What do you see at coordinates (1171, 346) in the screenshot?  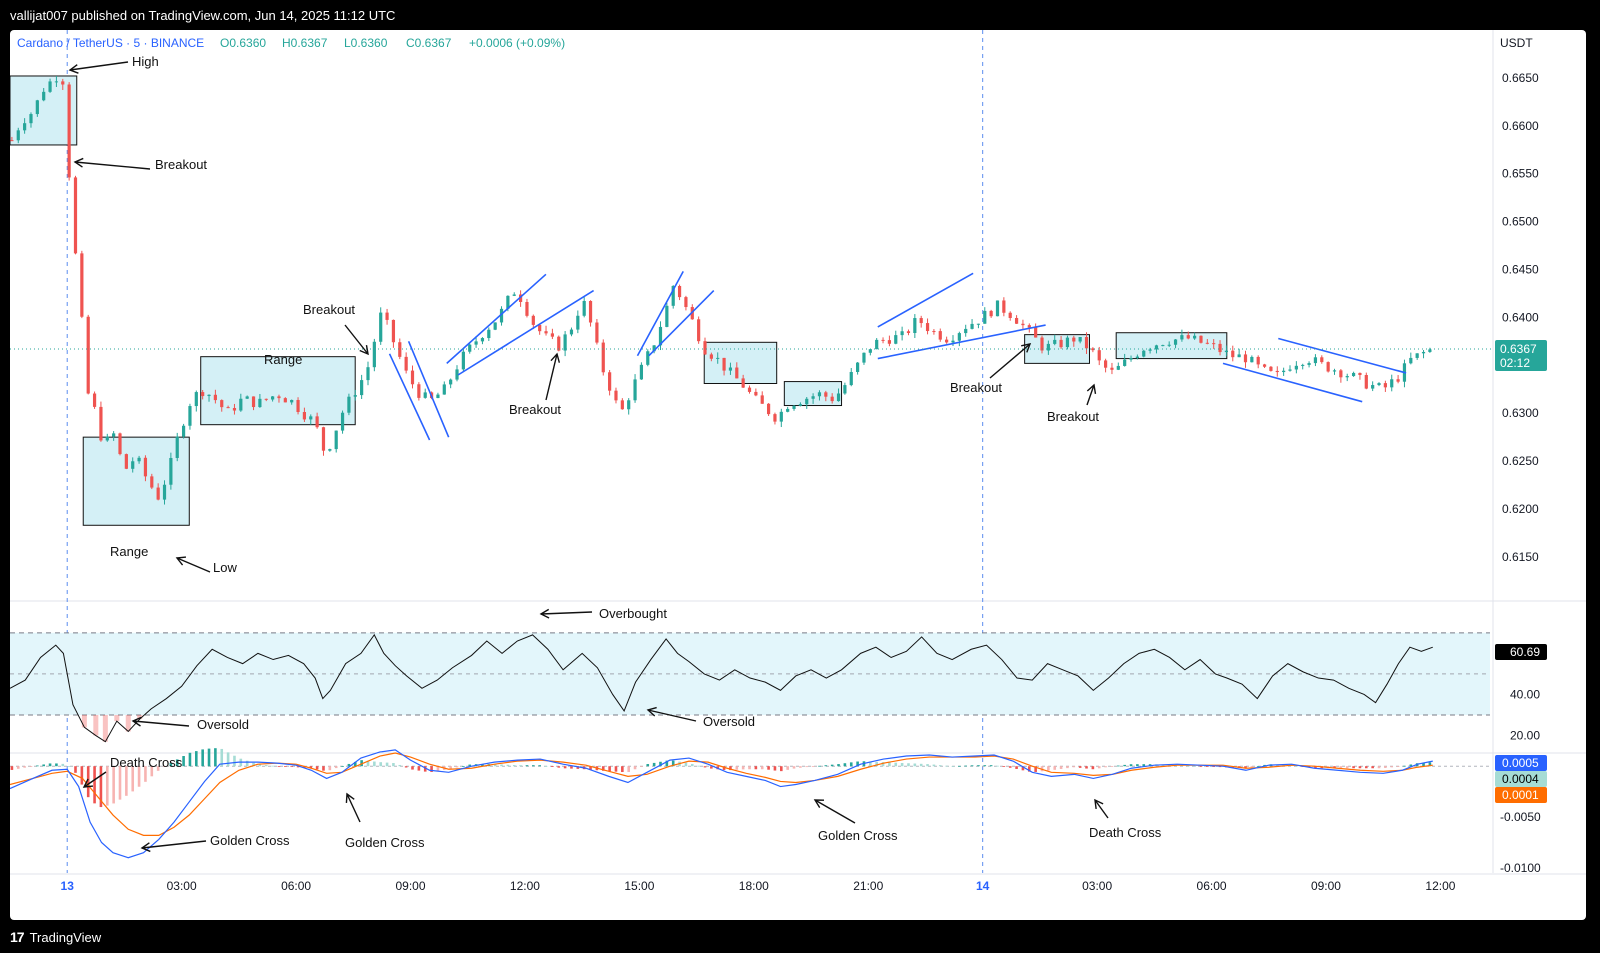 I see `range-box` at bounding box center [1171, 346].